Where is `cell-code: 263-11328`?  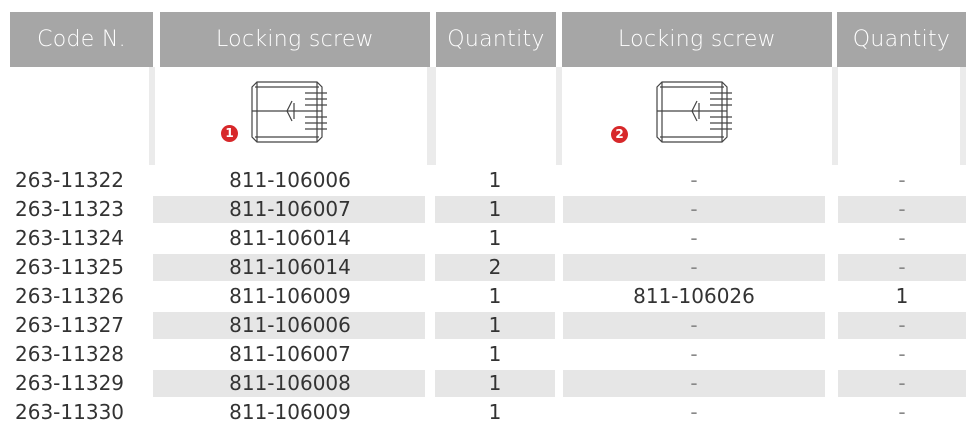 cell-code: 263-11328 is located at coordinates (70, 354).